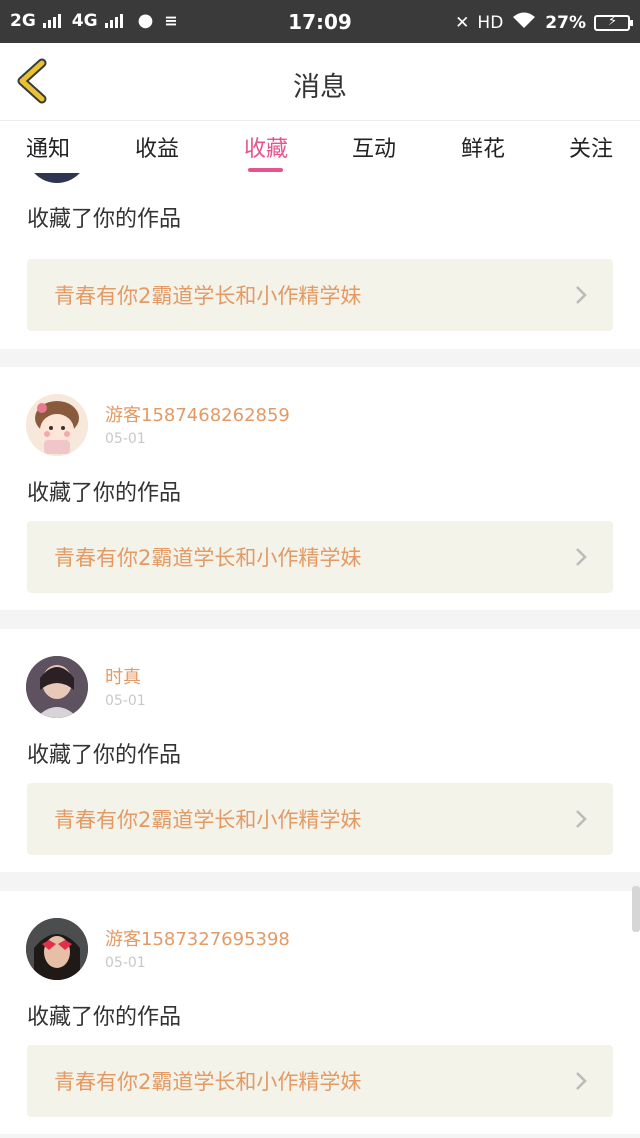  I want to click on status-right: ✕ HD 27% ⚡, so click(544, 22).